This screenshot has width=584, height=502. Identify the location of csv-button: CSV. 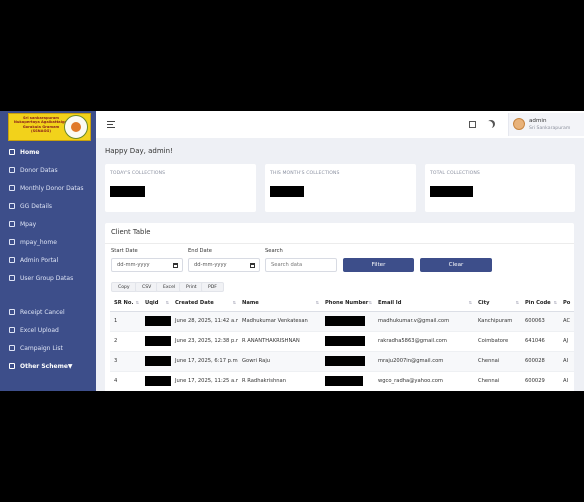
(147, 287).